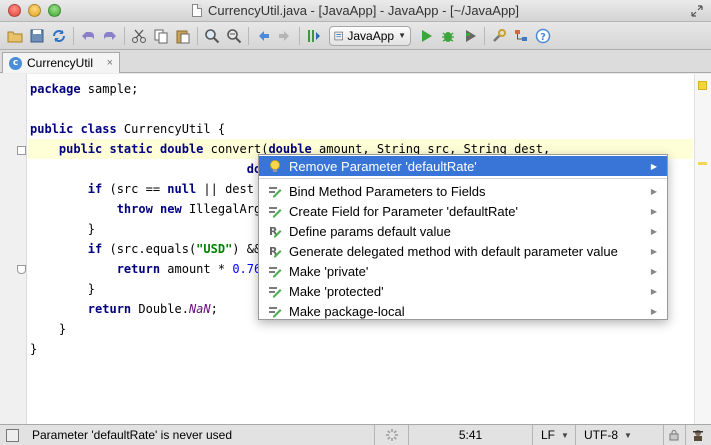 This screenshot has width=711, height=445. What do you see at coordinates (463, 311) in the screenshot?
I see `intention-item: Make package-local ▶` at bounding box center [463, 311].